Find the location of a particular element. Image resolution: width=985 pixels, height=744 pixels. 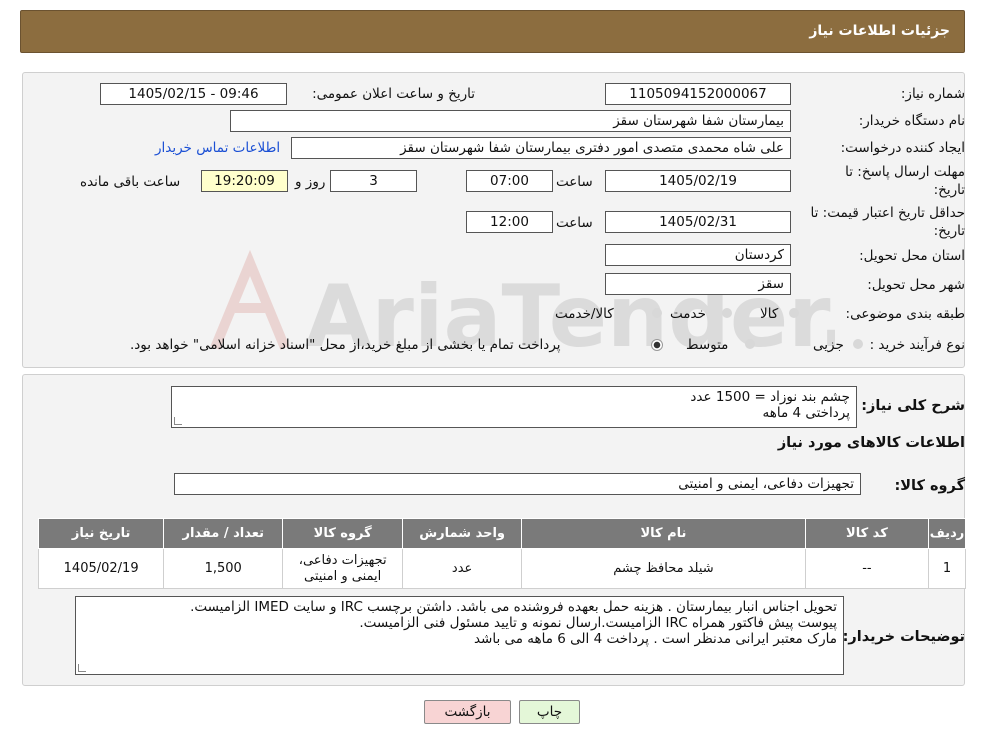

process-option-minor: جزیی is located at coordinates (828, 345).